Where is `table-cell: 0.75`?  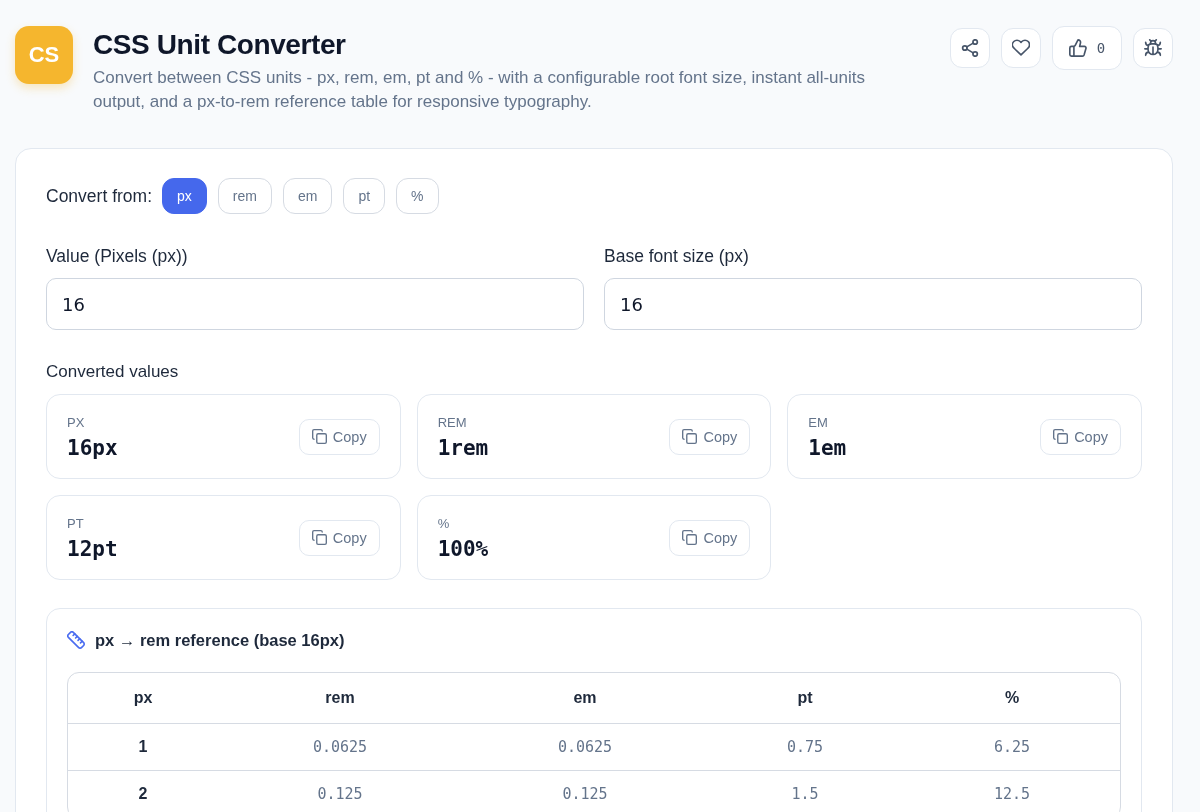
table-cell: 0.75 is located at coordinates (805, 747).